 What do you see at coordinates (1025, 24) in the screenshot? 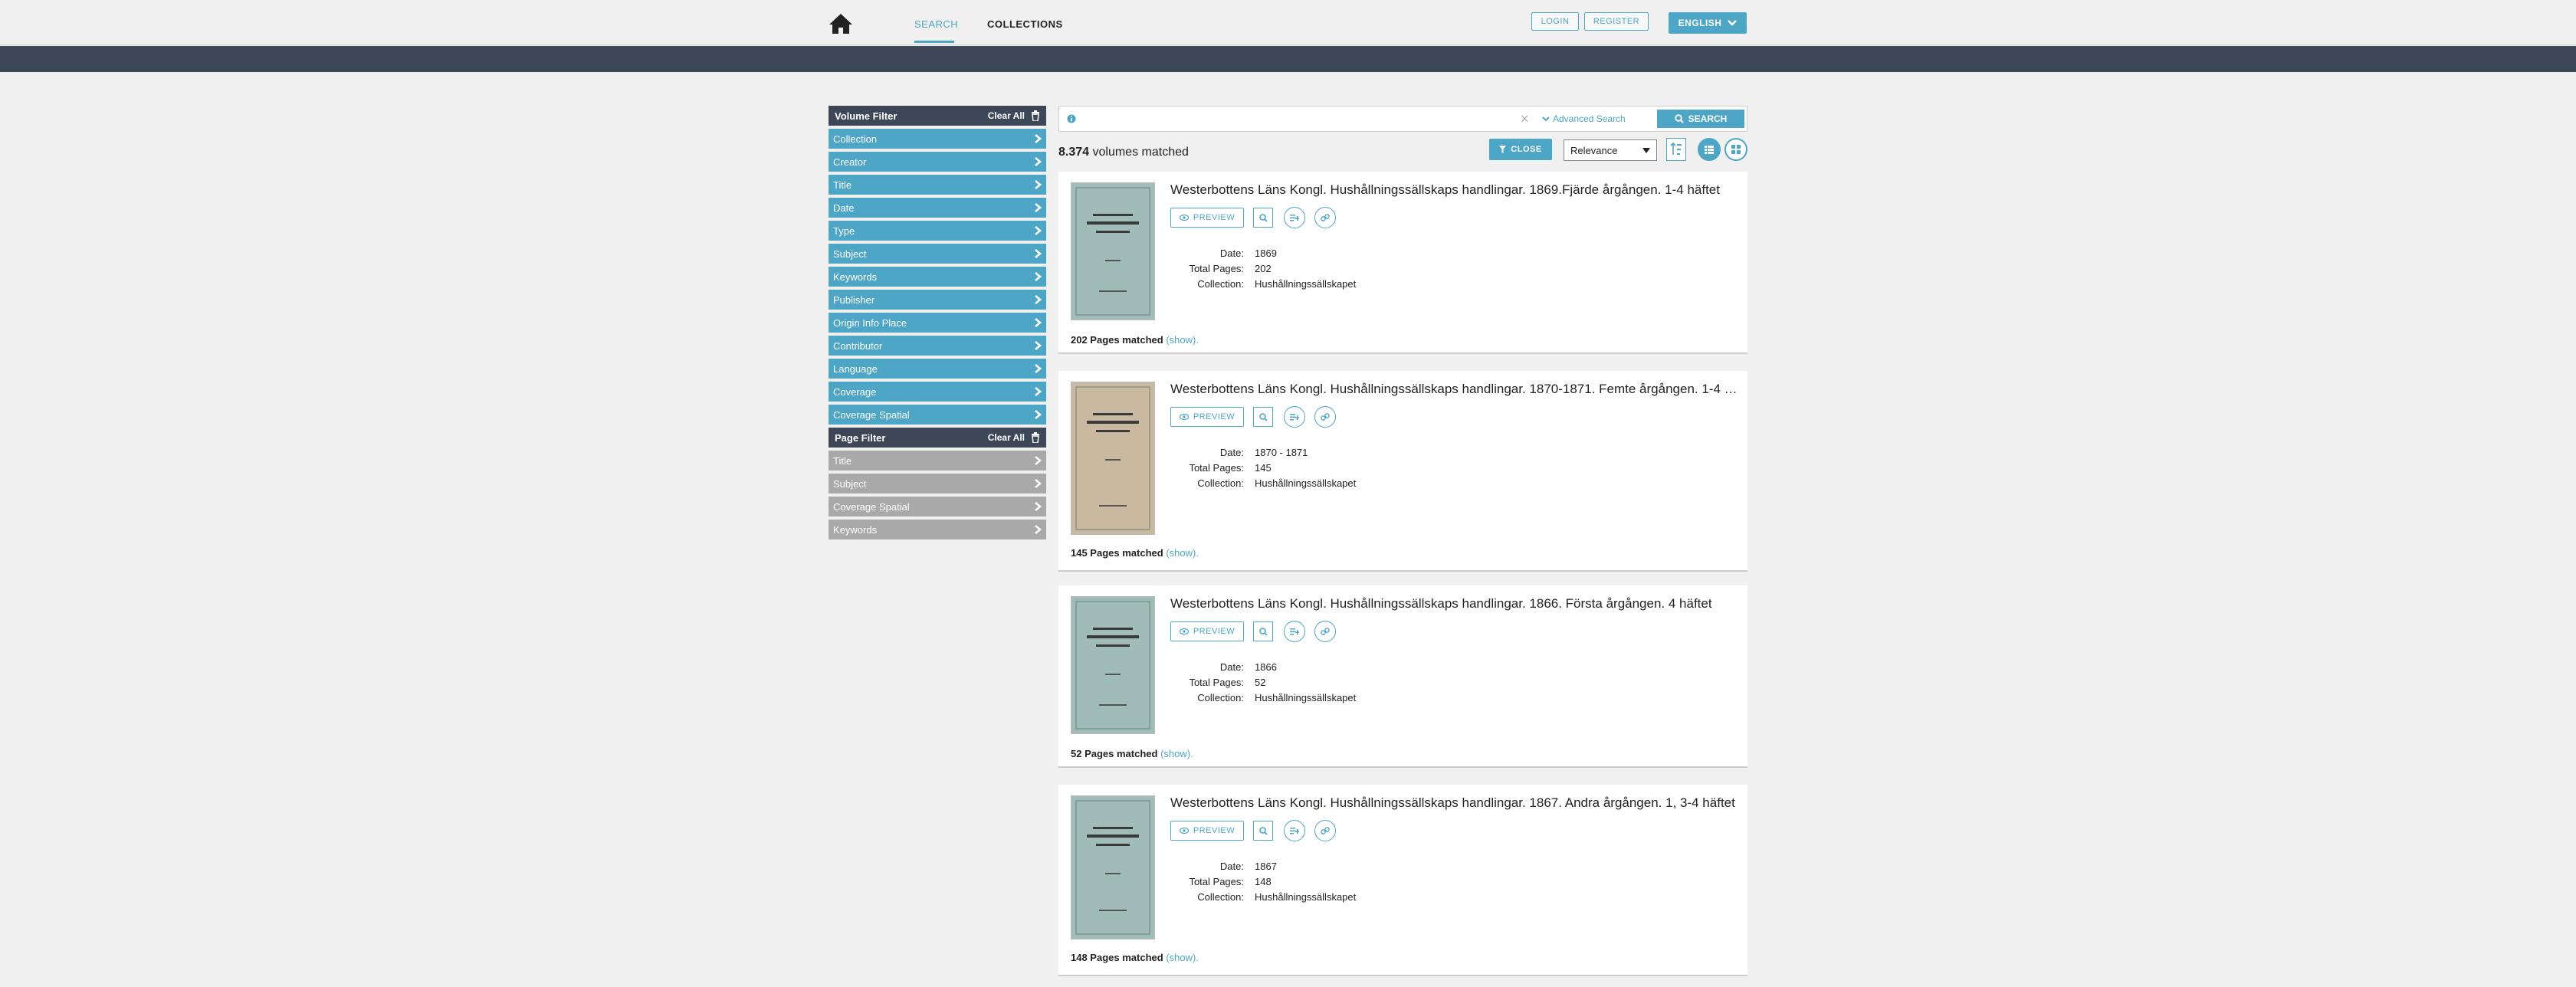
I see `nav-collections-tab: COLLECTIONS` at bounding box center [1025, 24].